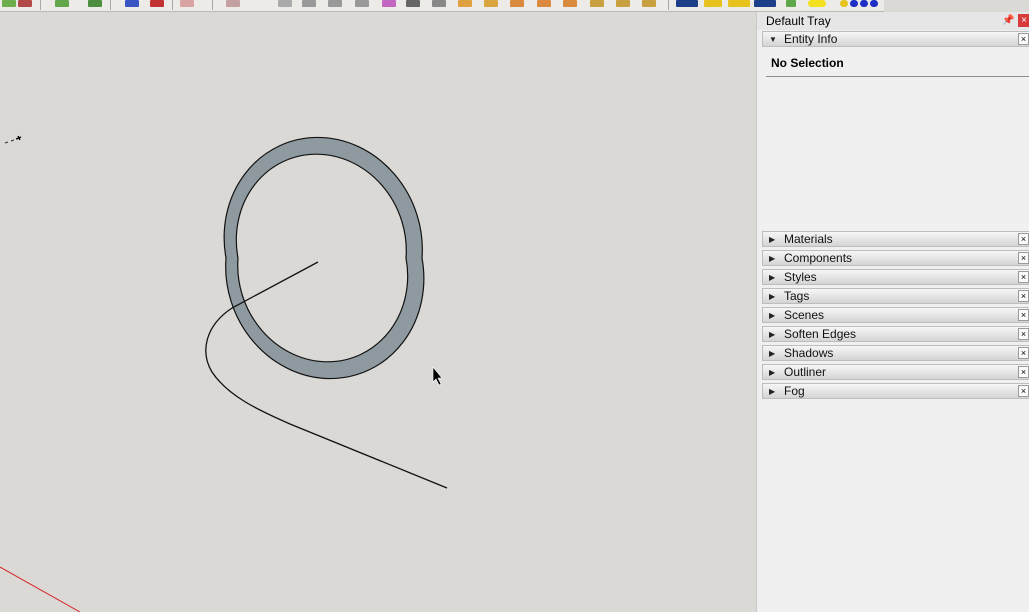  What do you see at coordinates (895, 239) in the screenshot?
I see `panel-header-materials: ▶ Materials ×` at bounding box center [895, 239].